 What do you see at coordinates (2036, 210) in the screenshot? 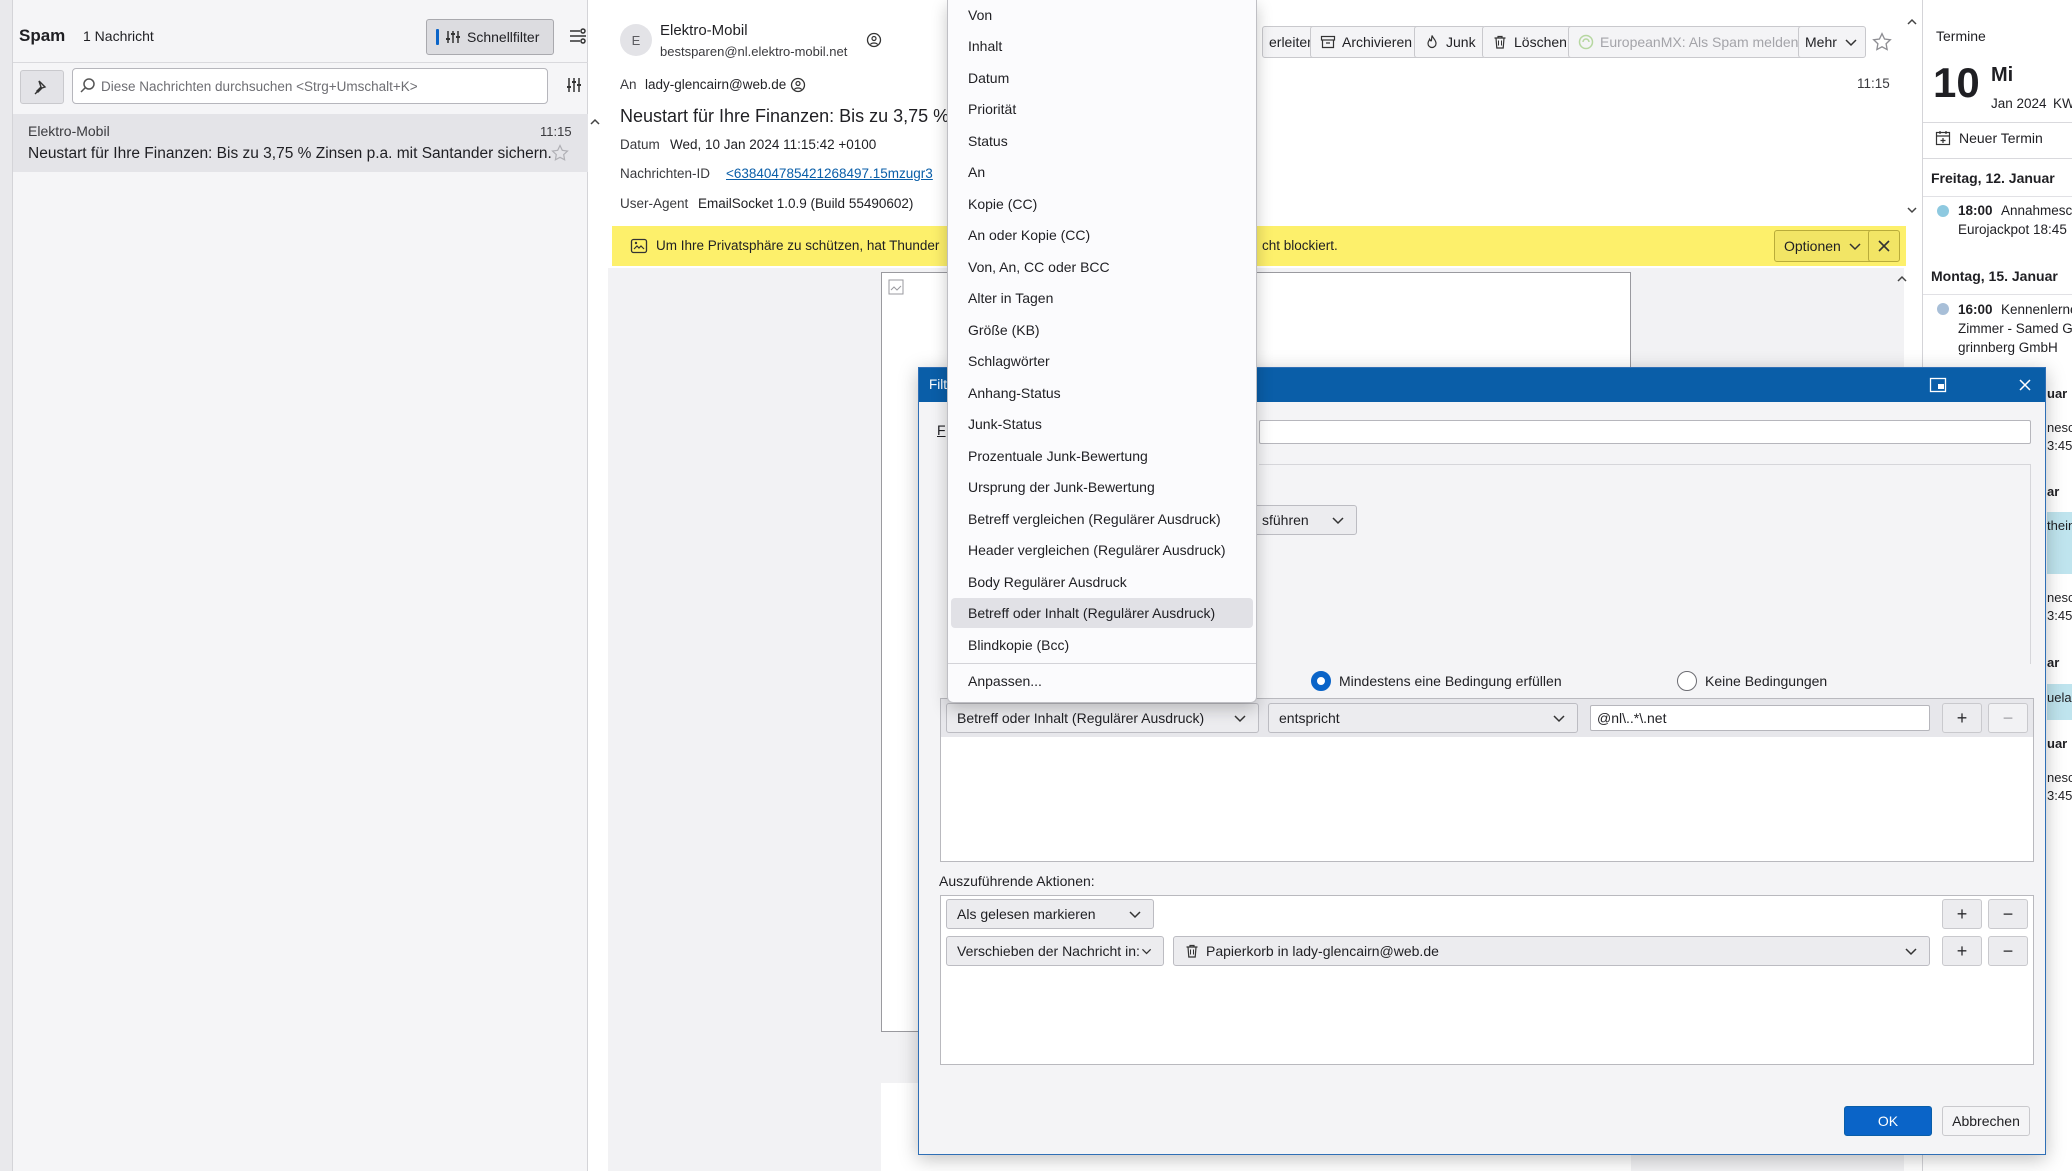
I see `event-title: Annahmesc` at bounding box center [2036, 210].